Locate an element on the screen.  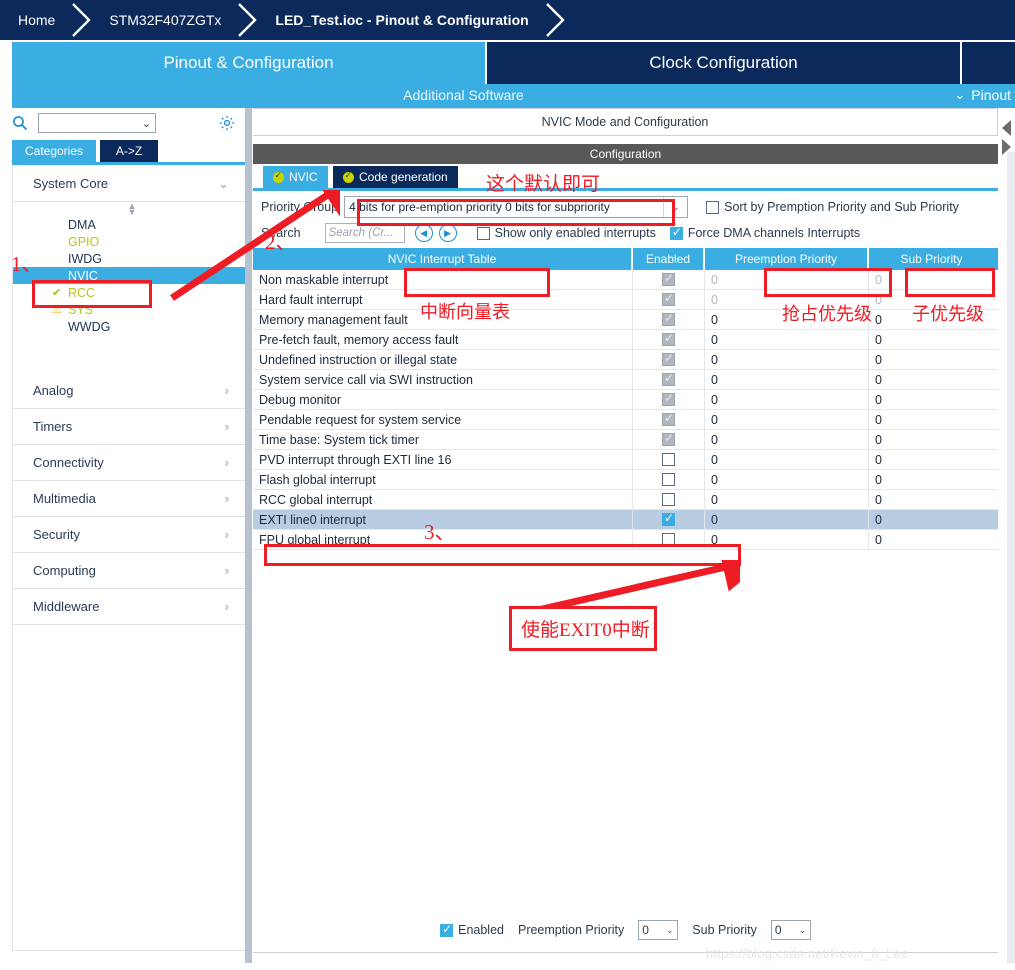
sidebar-group-system-core: System Core ⌄ is located at coordinates (132, 184).